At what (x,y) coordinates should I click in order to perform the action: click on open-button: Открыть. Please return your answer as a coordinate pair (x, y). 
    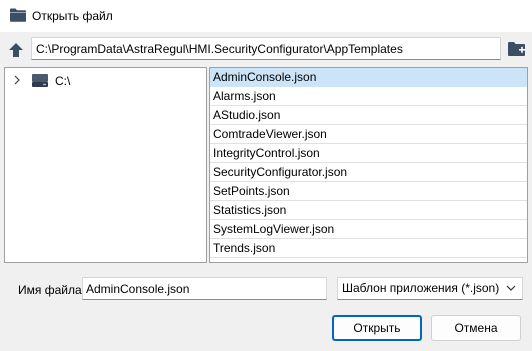
    Looking at the image, I should click on (377, 328).